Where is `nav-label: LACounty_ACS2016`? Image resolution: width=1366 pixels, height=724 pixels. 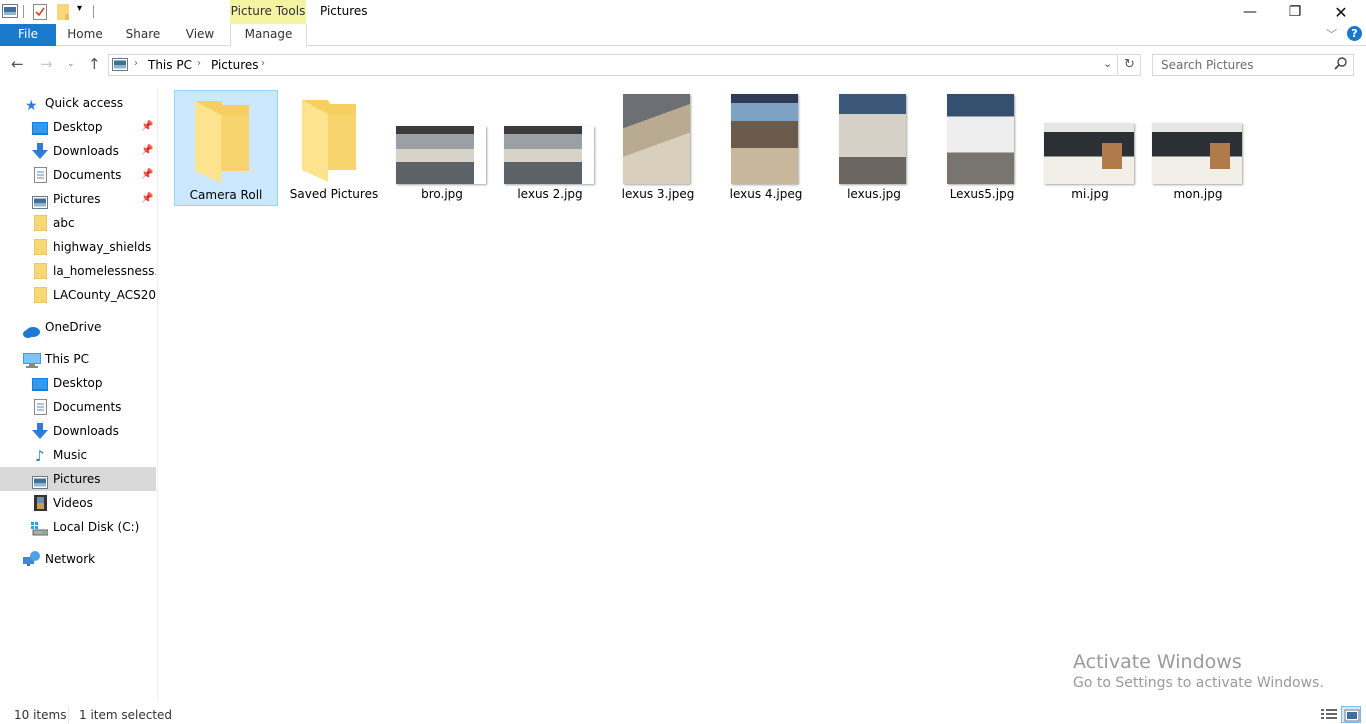 nav-label: LACounty_ACS2016 is located at coordinates (104, 295).